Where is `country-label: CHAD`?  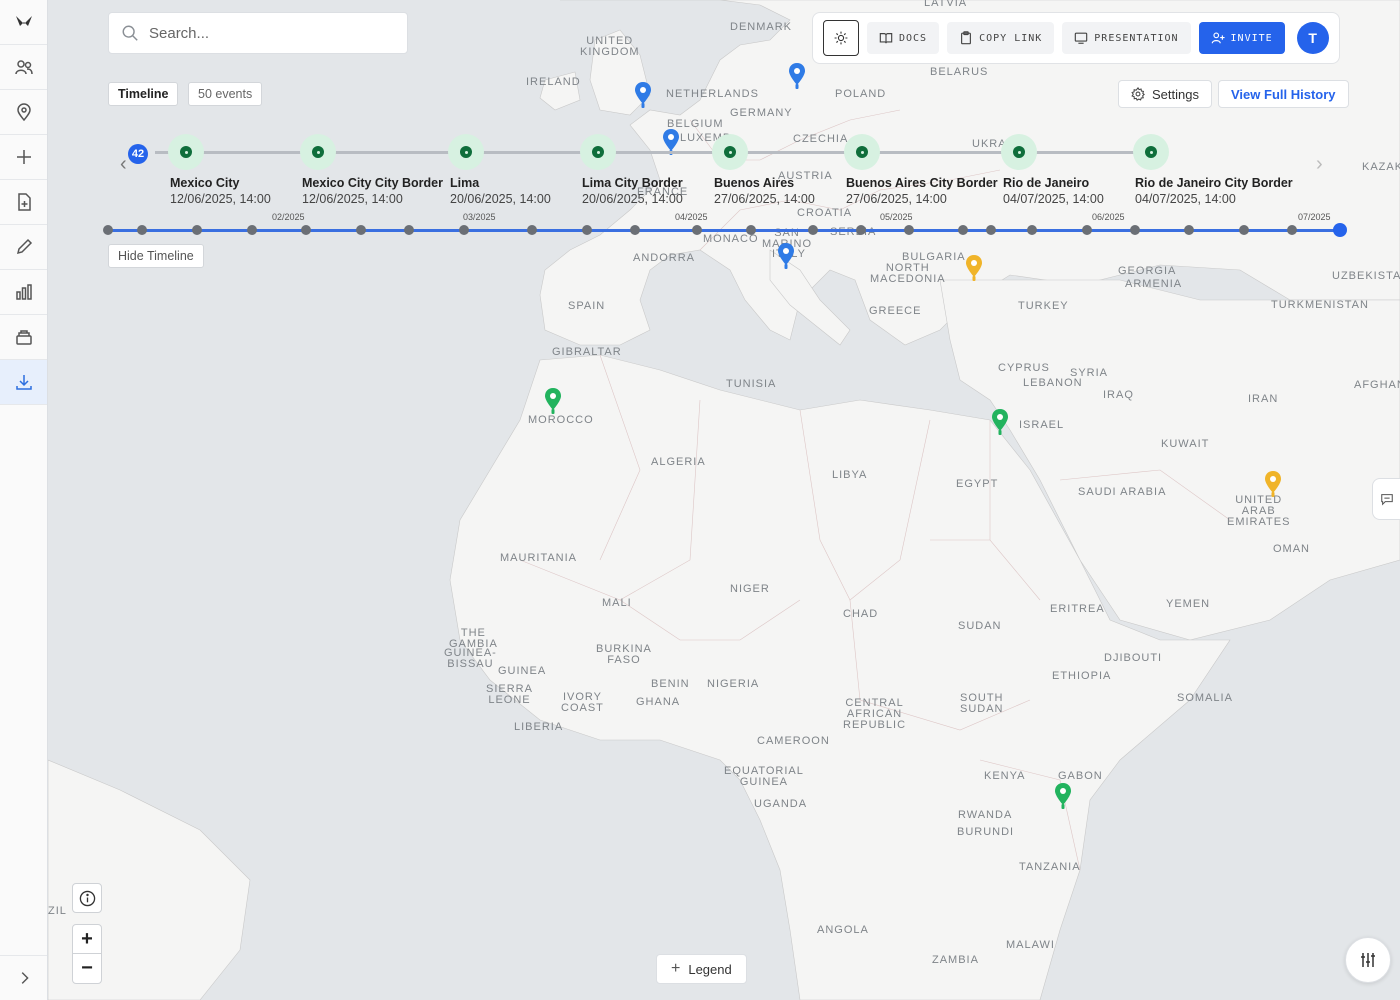
country-label: CHAD is located at coordinates (861, 614).